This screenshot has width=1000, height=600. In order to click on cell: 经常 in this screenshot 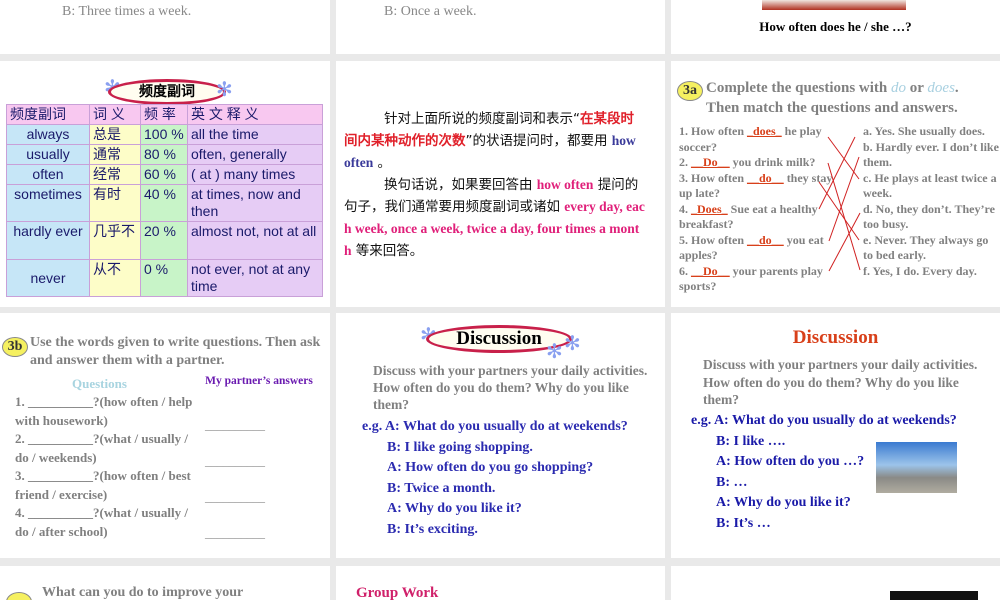, I will do `click(115, 174)`.